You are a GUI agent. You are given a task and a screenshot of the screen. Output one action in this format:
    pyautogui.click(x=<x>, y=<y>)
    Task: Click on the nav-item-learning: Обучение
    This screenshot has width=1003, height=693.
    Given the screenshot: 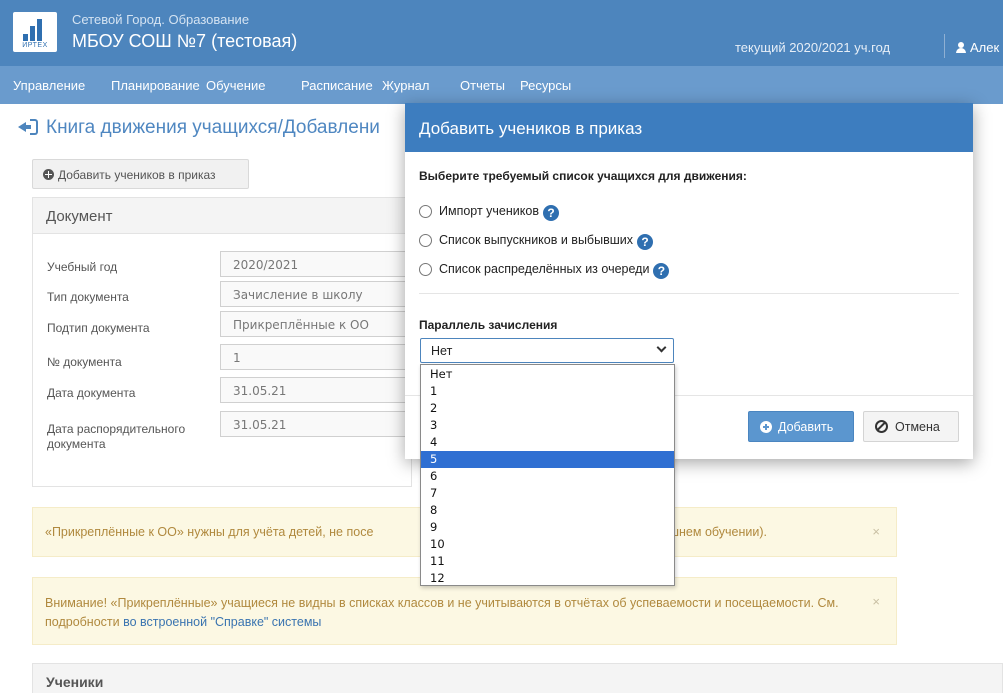 What is the action you would take?
    pyautogui.click(x=235, y=85)
    